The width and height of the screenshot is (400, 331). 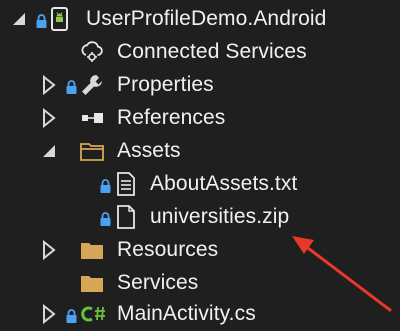 I want to click on tree-node-connected-services: Connected Services, so click(x=200, y=52).